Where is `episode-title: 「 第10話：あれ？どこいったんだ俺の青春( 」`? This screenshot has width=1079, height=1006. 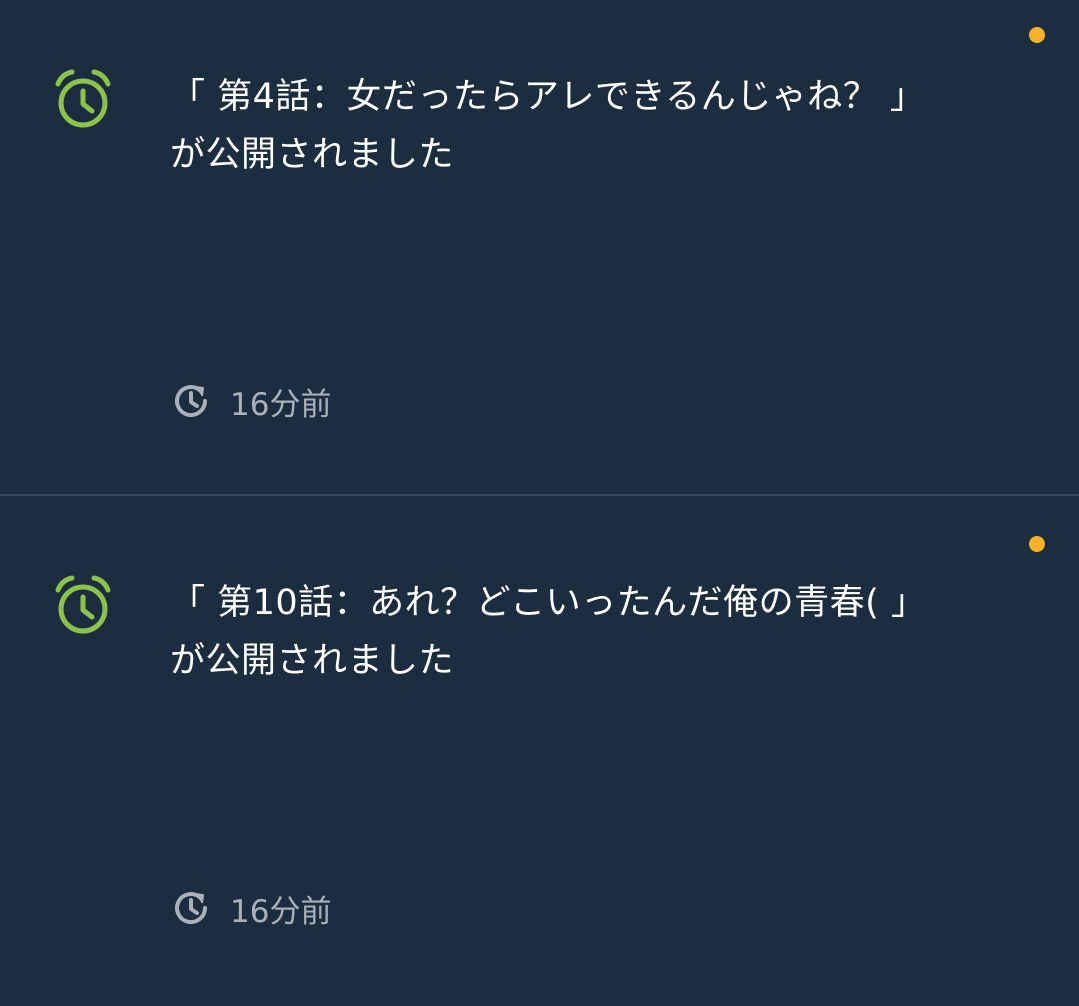 episode-title: 「 第10話：あれ？どこいったんだ俺の青春( 」 is located at coordinates (548, 603).